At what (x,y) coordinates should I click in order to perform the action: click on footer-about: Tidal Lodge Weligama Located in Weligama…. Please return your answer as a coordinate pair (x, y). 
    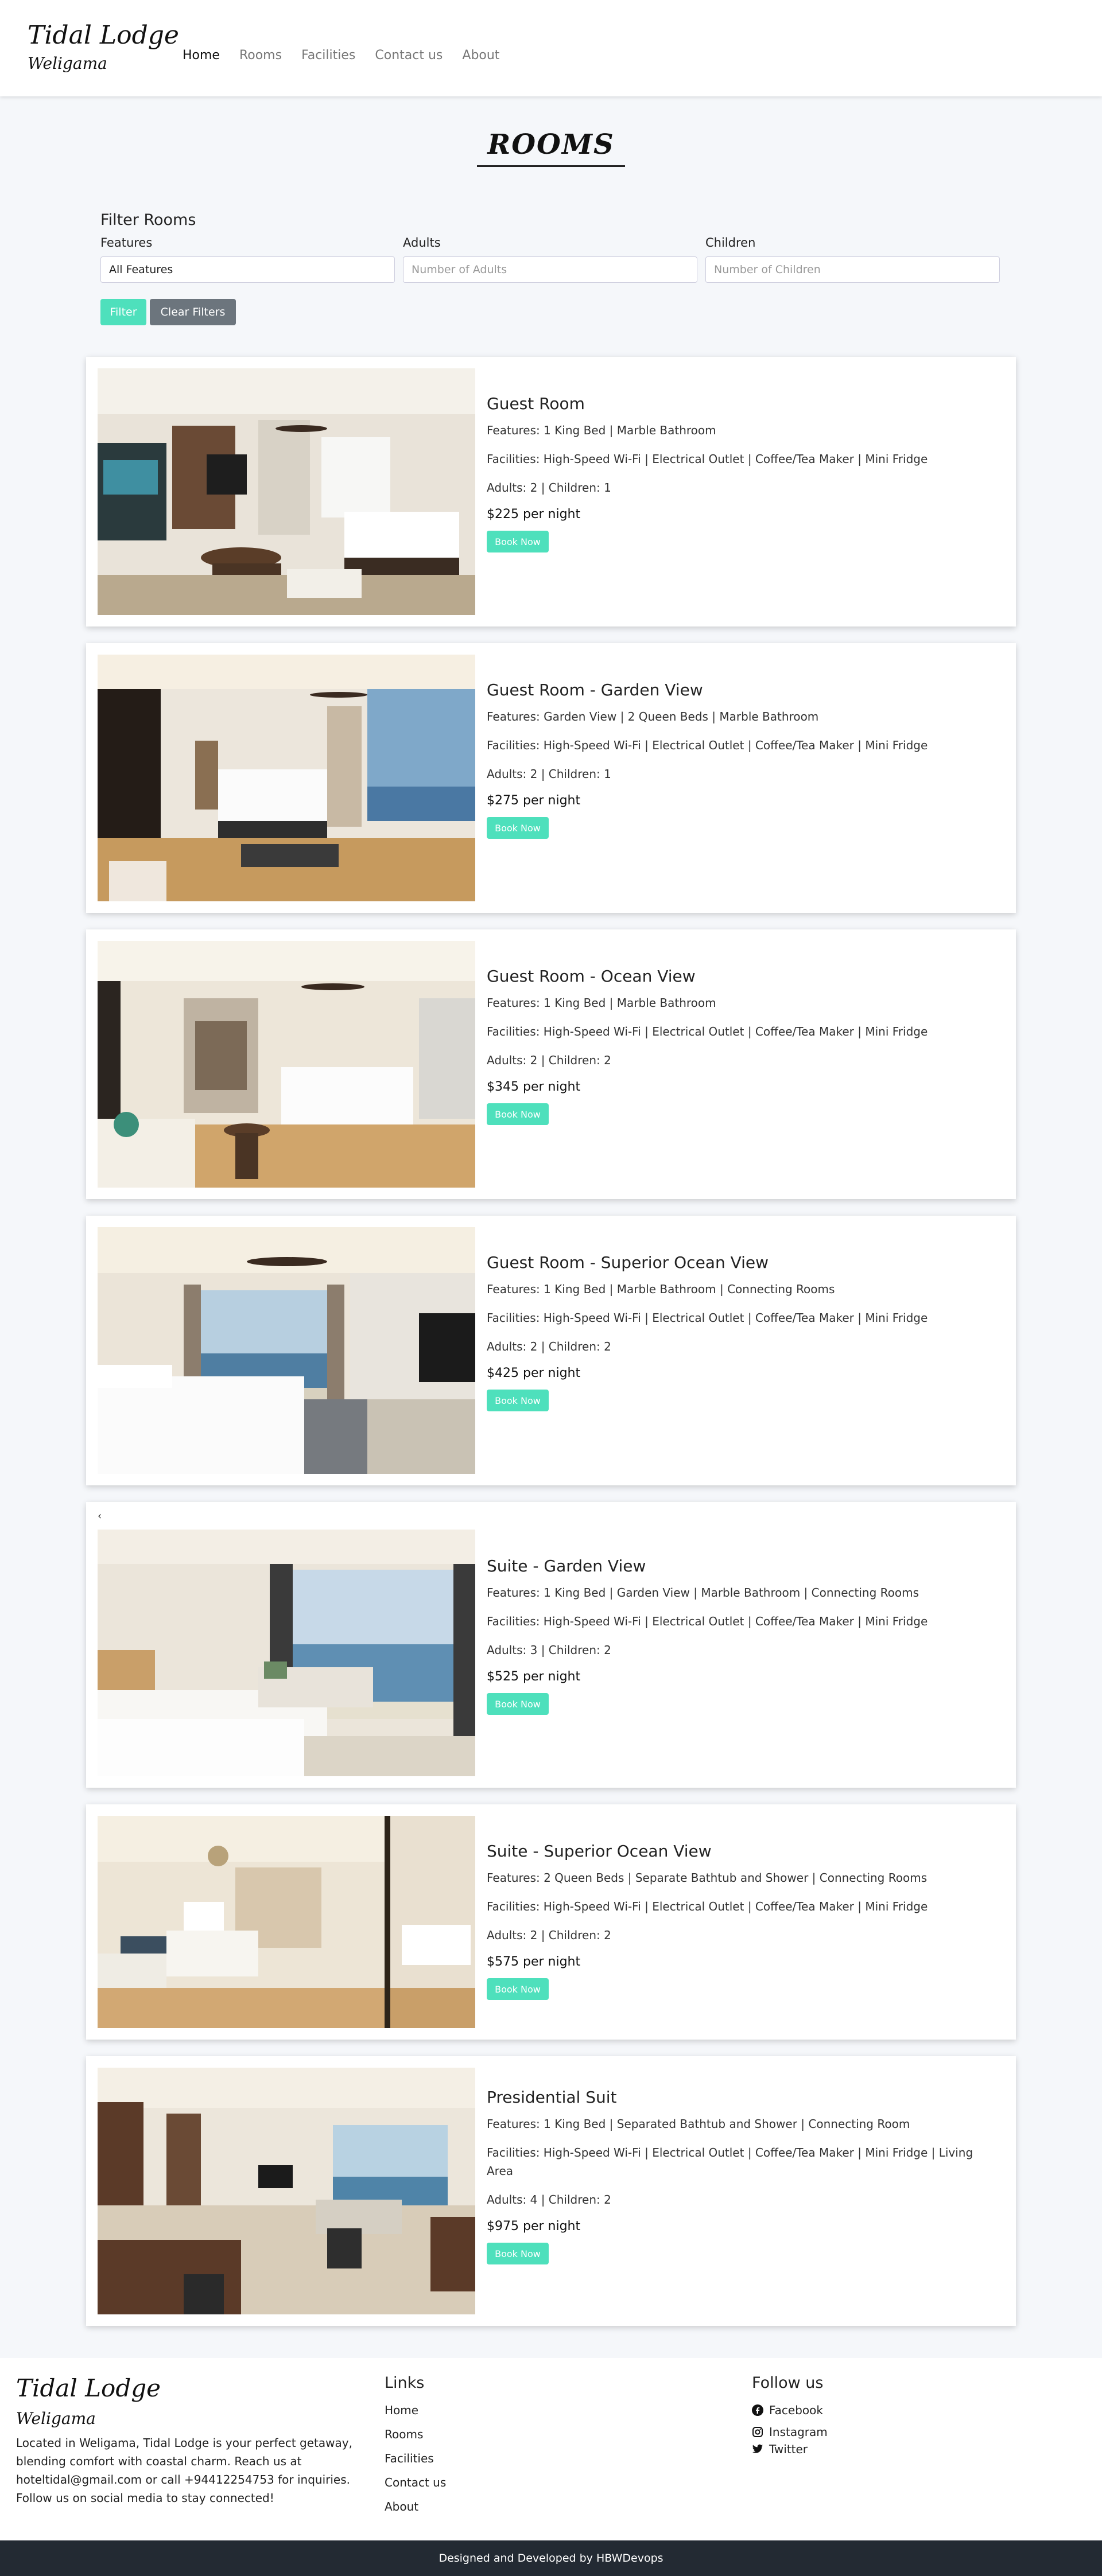
    Looking at the image, I should click on (191, 2440).